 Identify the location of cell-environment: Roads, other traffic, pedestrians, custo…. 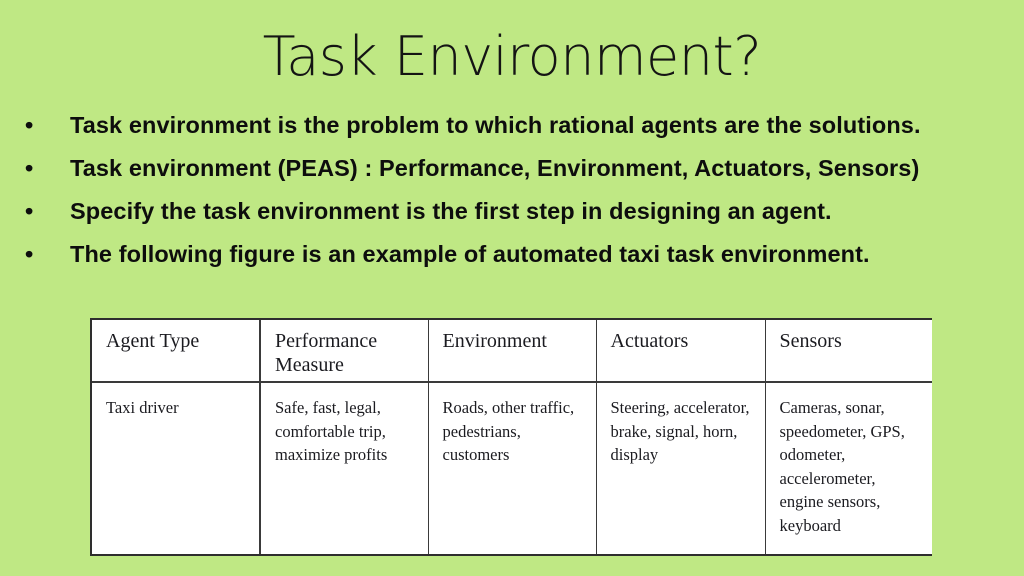
(512, 468).